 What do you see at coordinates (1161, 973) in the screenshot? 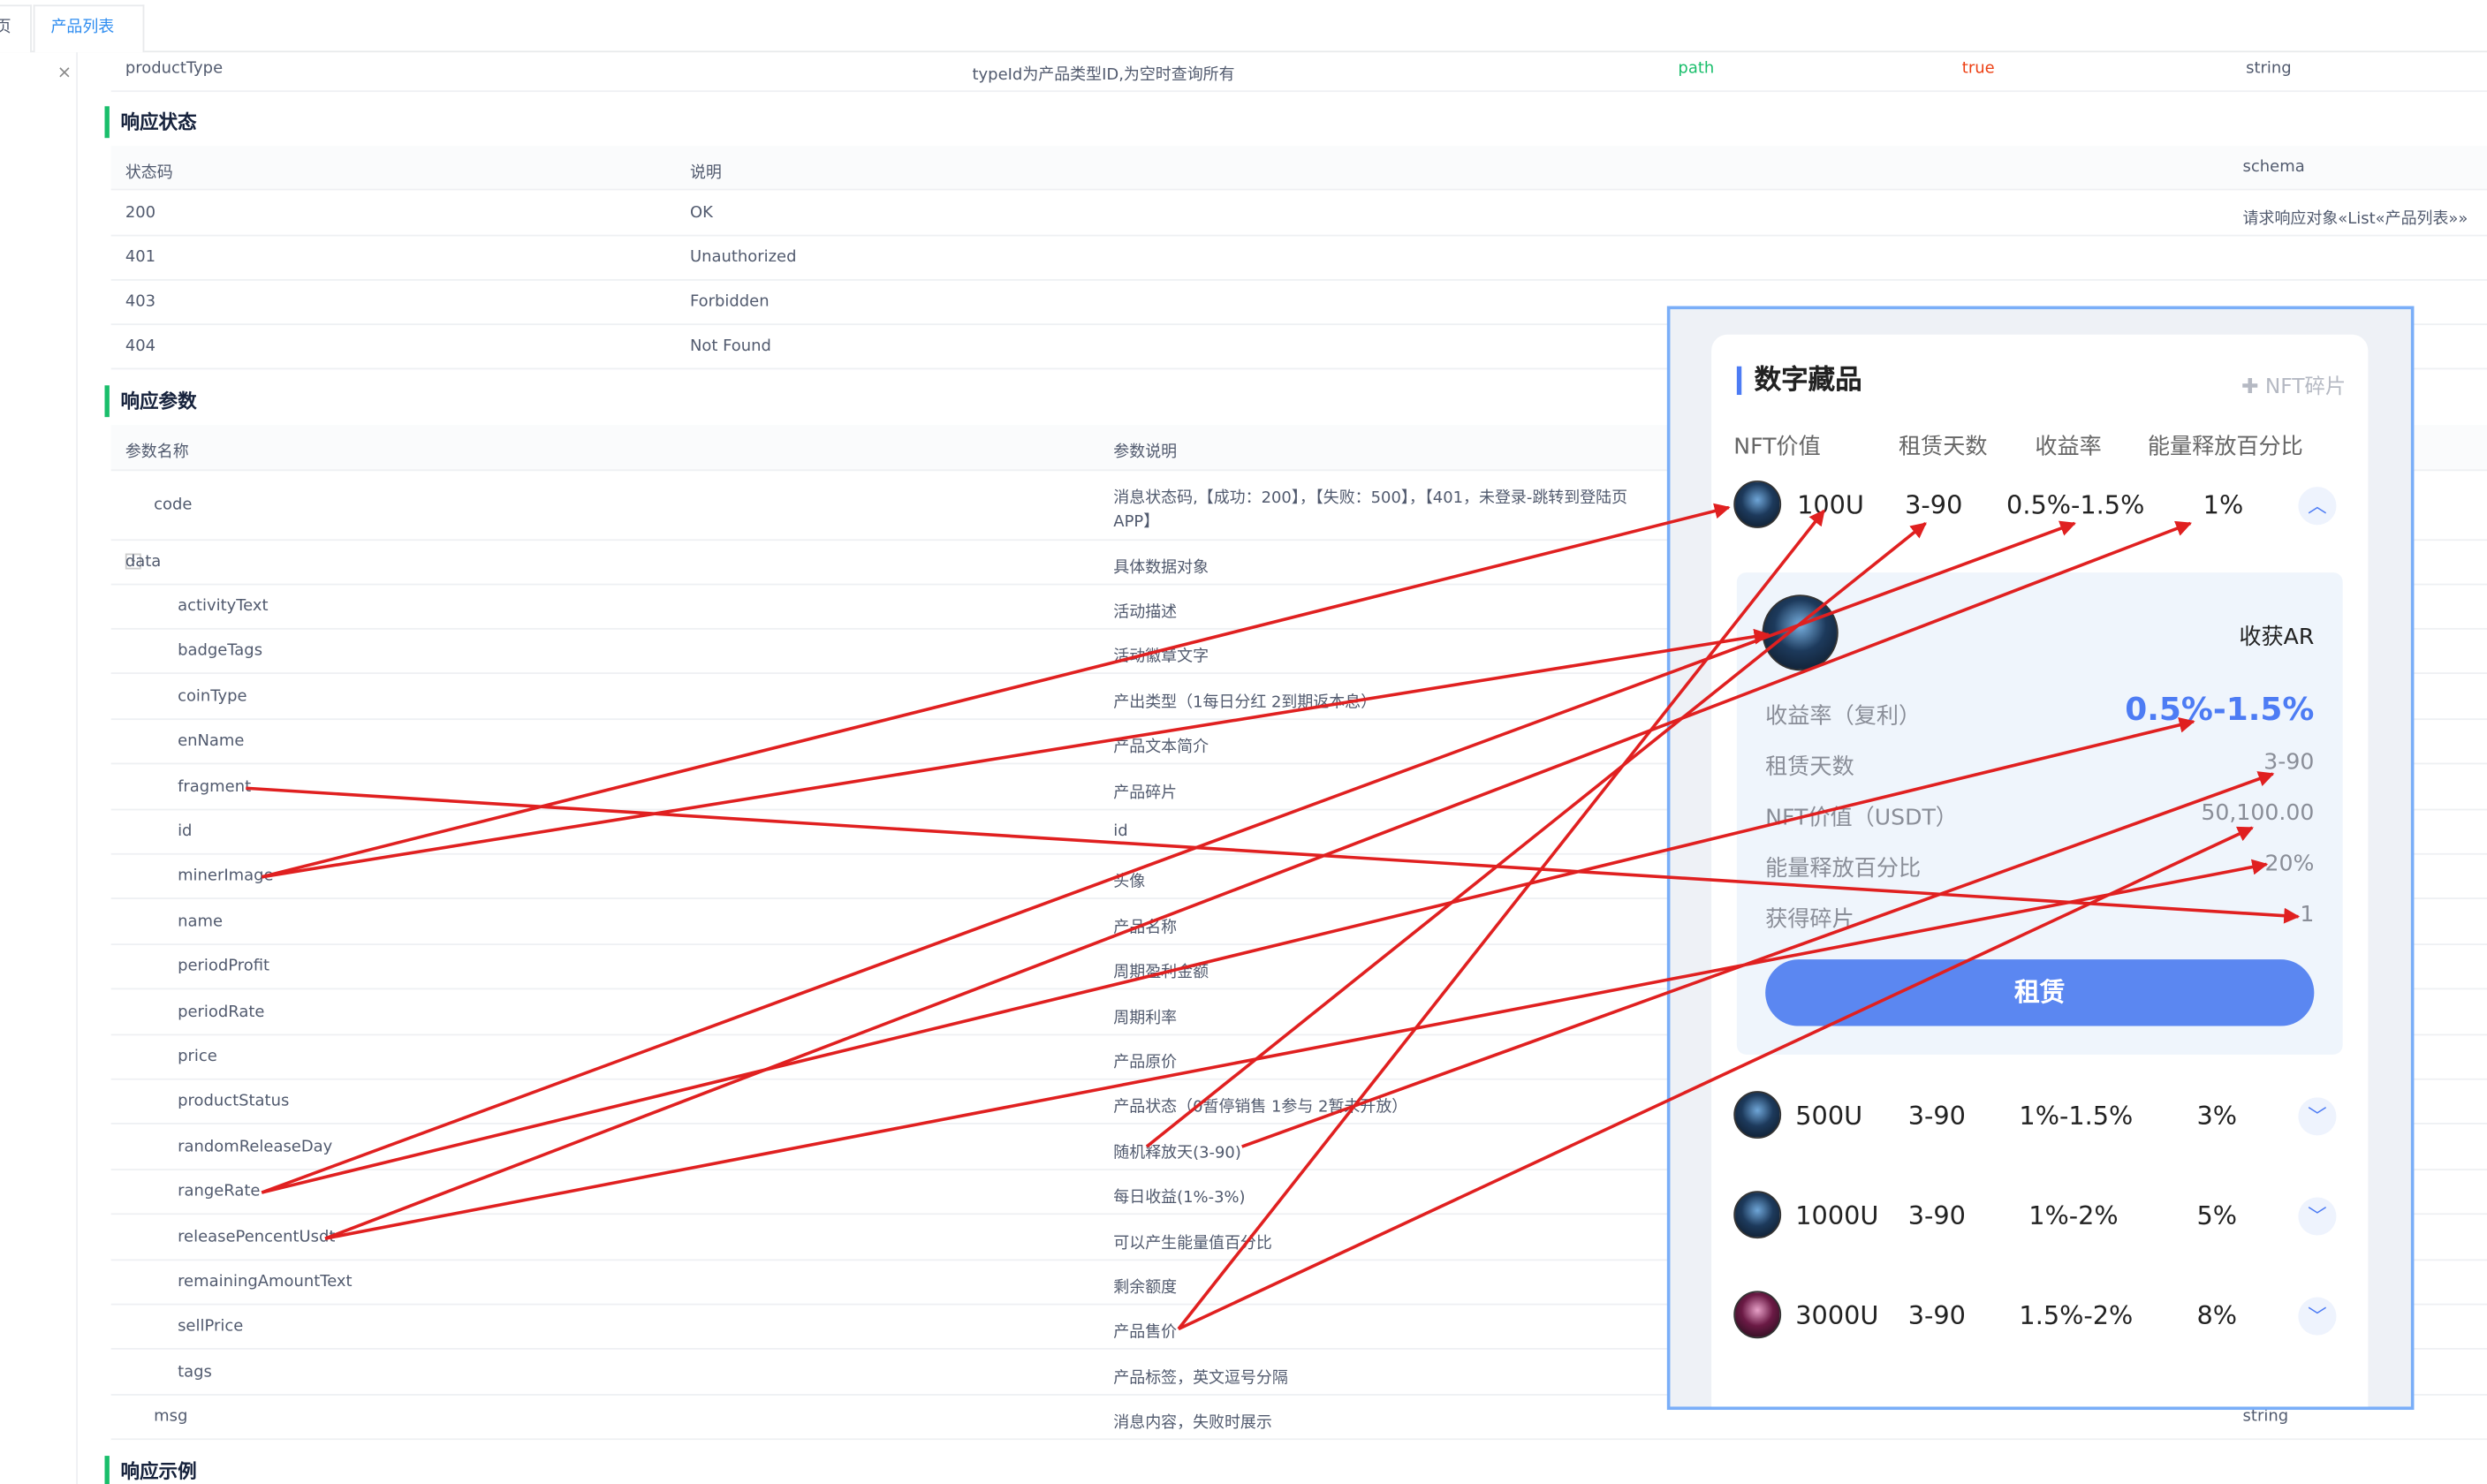
I see `param-row-desc: 周期盈利金额` at bounding box center [1161, 973].